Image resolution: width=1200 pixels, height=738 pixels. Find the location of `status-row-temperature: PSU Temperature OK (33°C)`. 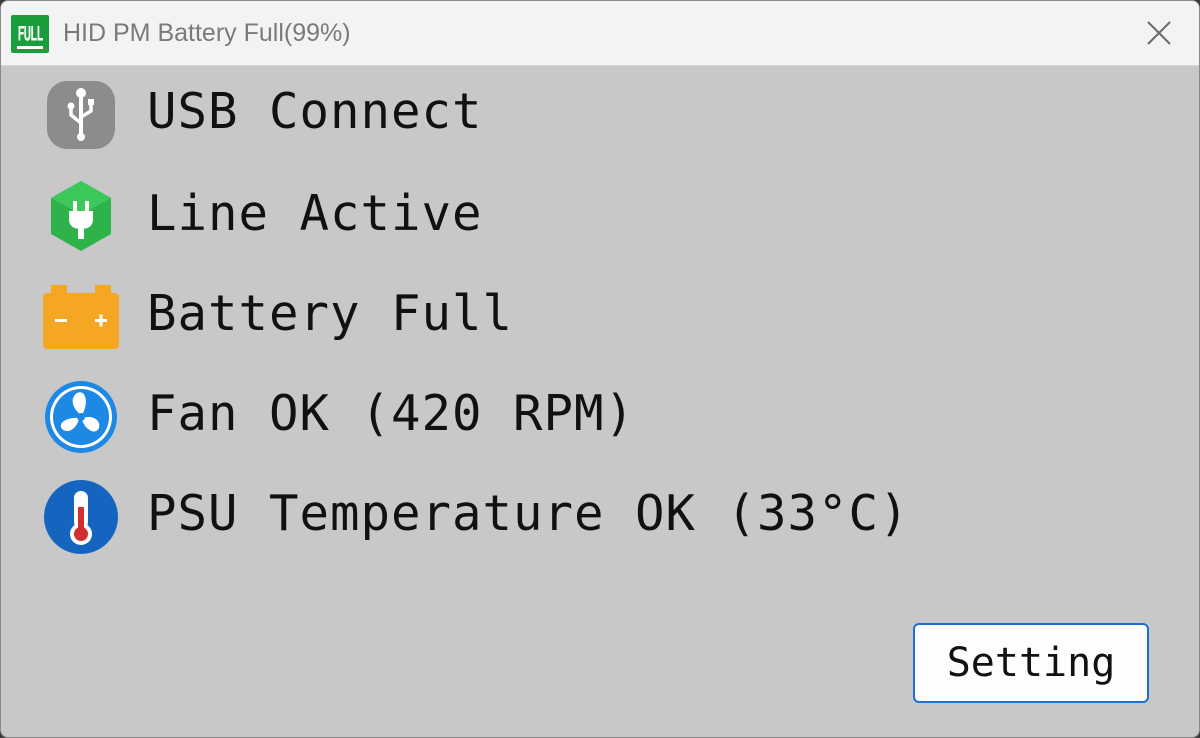

status-row-temperature: PSU Temperature OK (33°C) is located at coordinates (600, 517).